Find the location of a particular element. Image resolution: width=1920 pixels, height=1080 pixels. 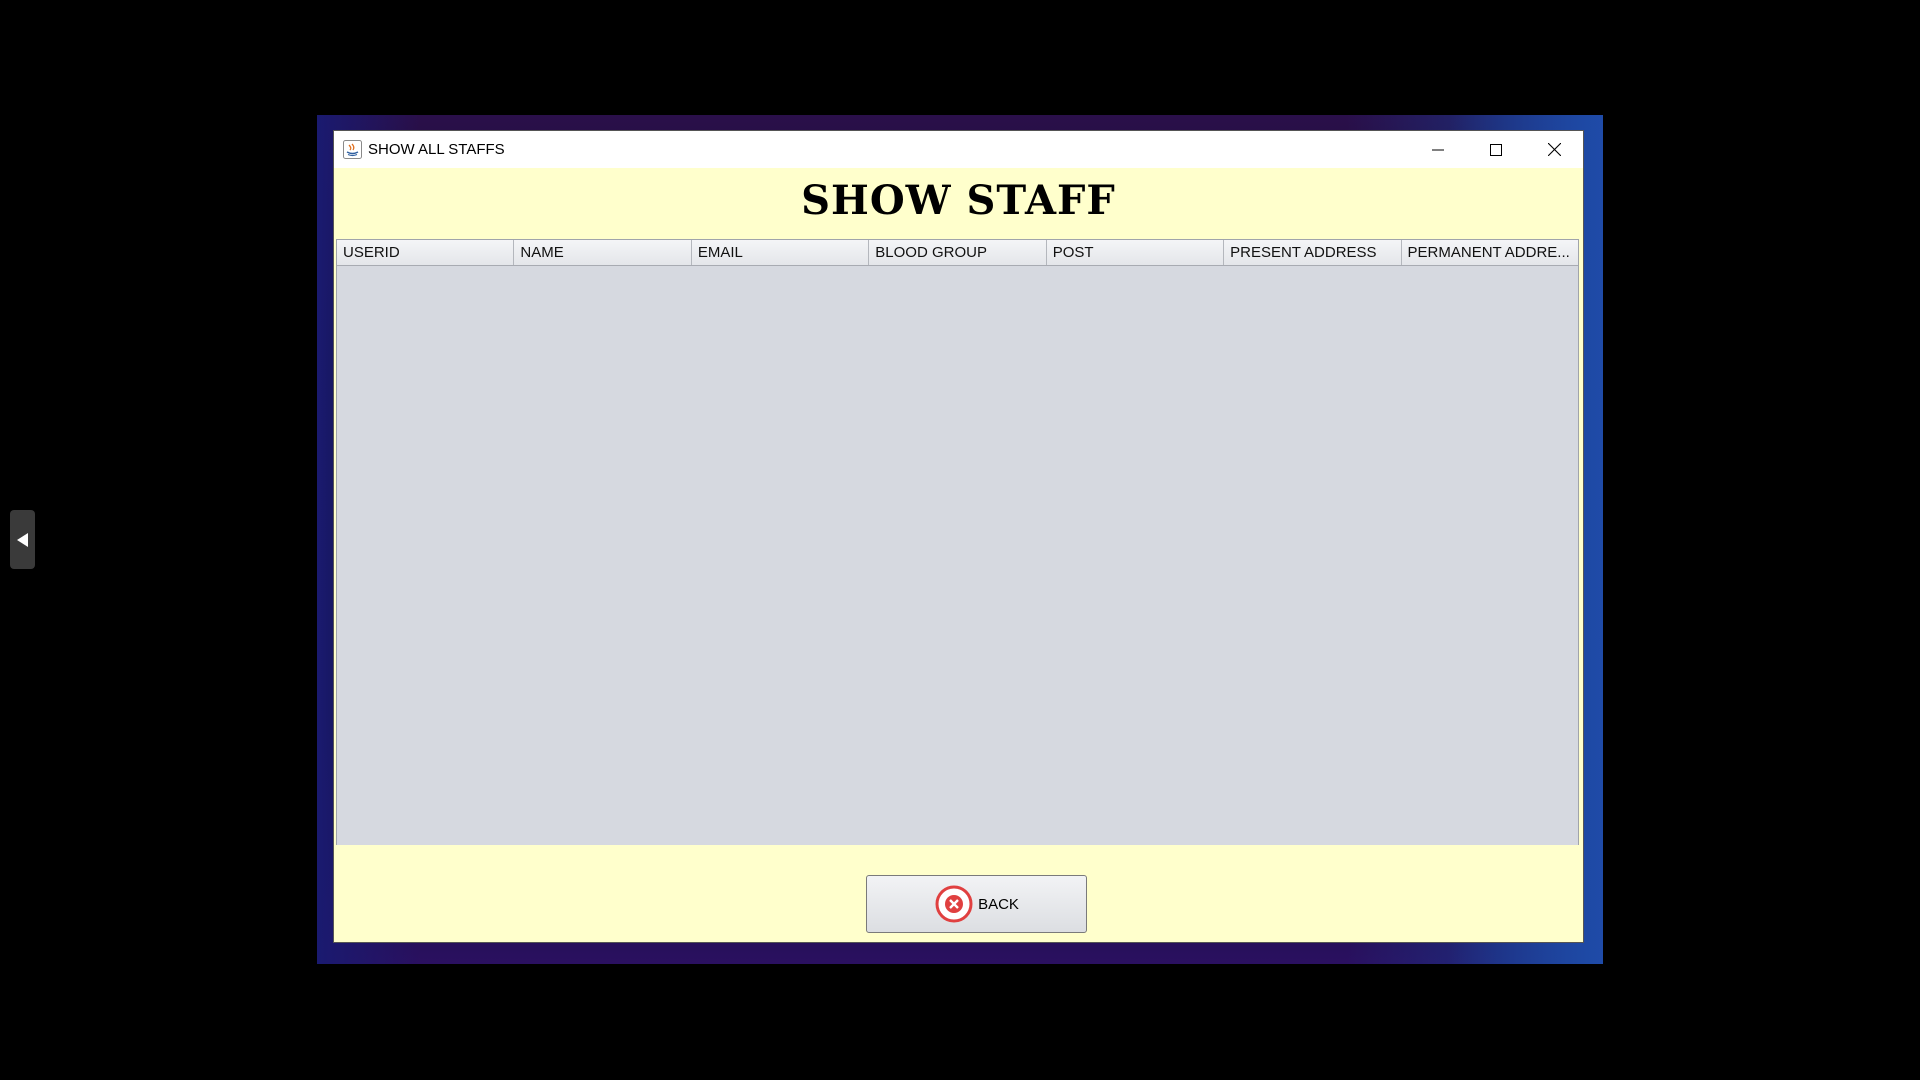

maximize-button is located at coordinates (1496, 149).